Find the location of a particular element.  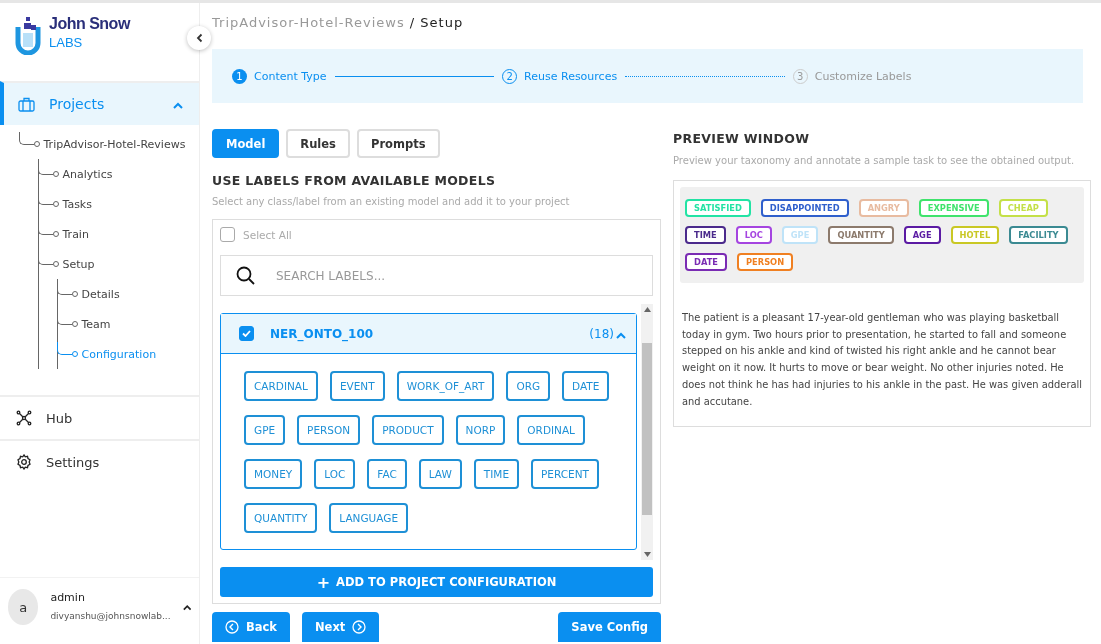

tab: Prompts is located at coordinates (398, 143).